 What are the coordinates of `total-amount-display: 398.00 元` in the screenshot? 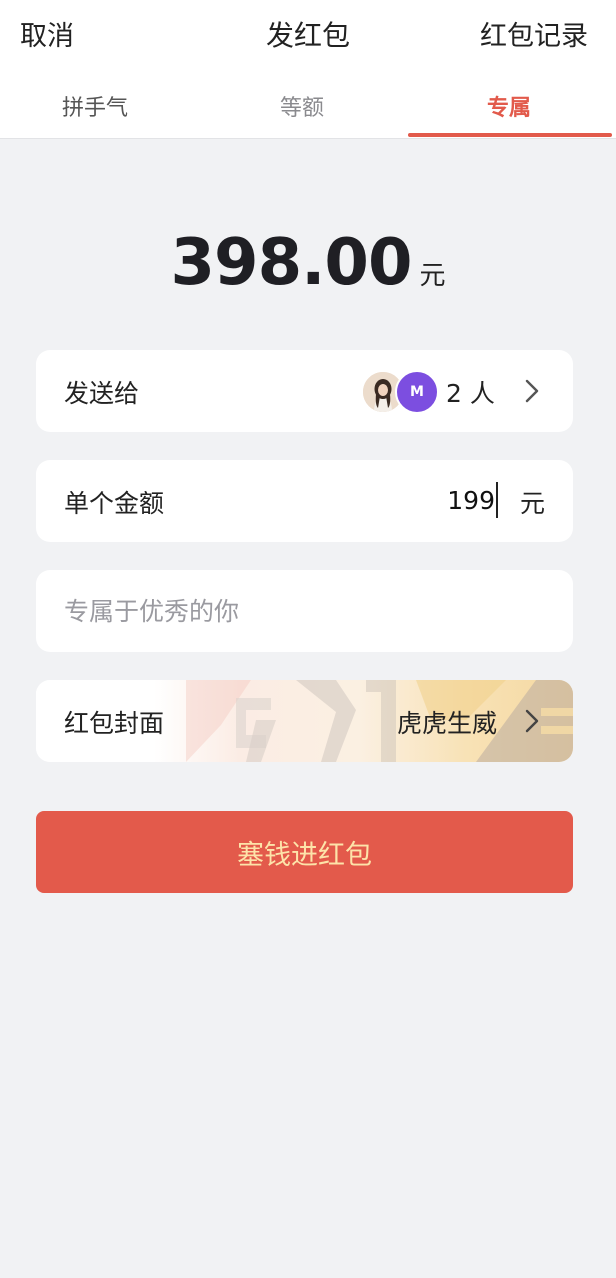 It's located at (308, 263).